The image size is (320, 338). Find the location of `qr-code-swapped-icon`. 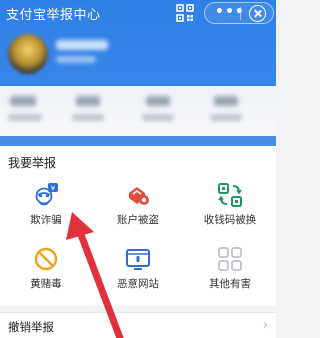

qr-code-swapped-icon is located at coordinates (230, 195).